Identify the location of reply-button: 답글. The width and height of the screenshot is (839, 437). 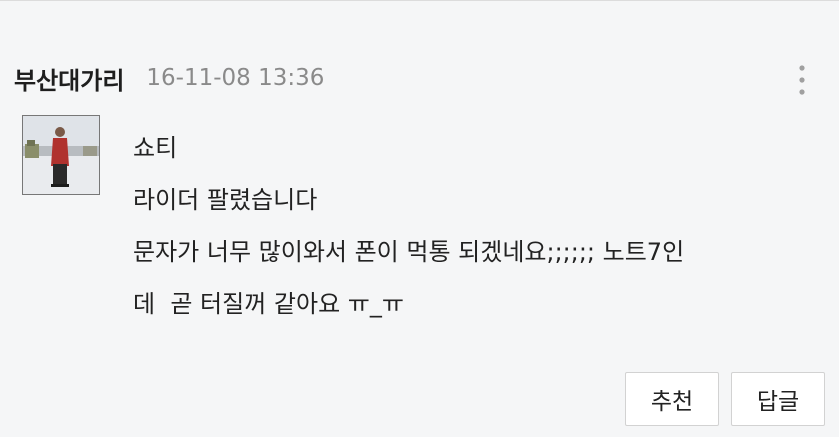
(778, 399).